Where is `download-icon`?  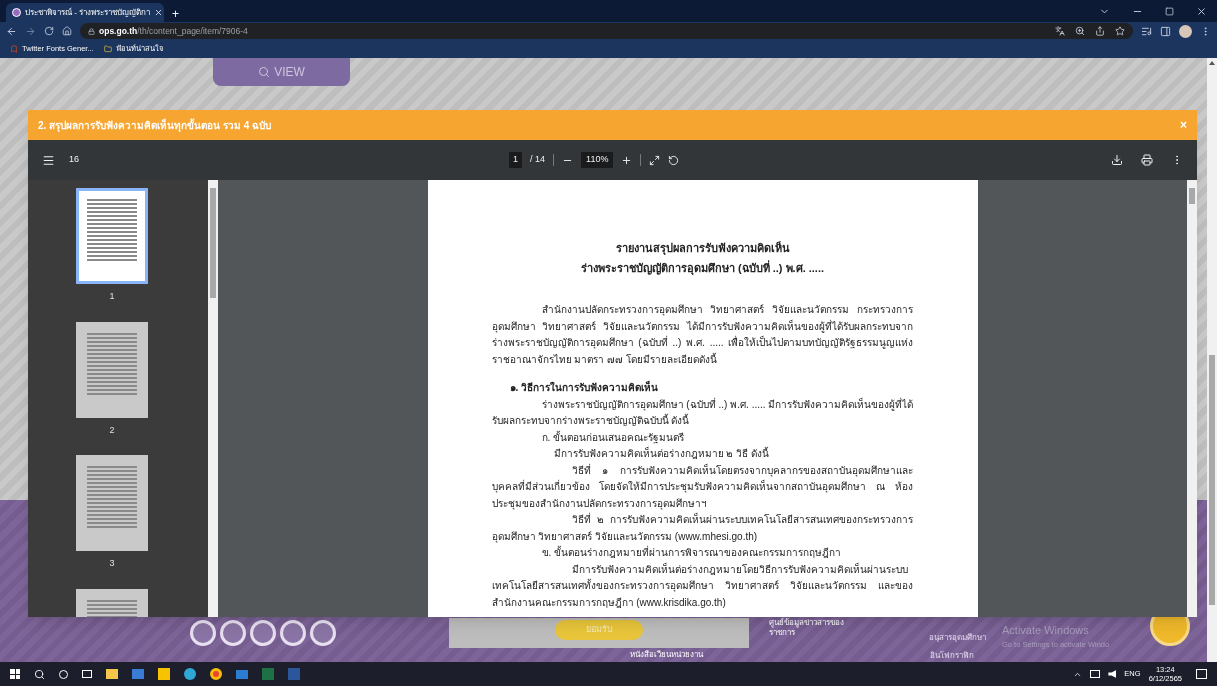 download-icon is located at coordinates (1117, 160).